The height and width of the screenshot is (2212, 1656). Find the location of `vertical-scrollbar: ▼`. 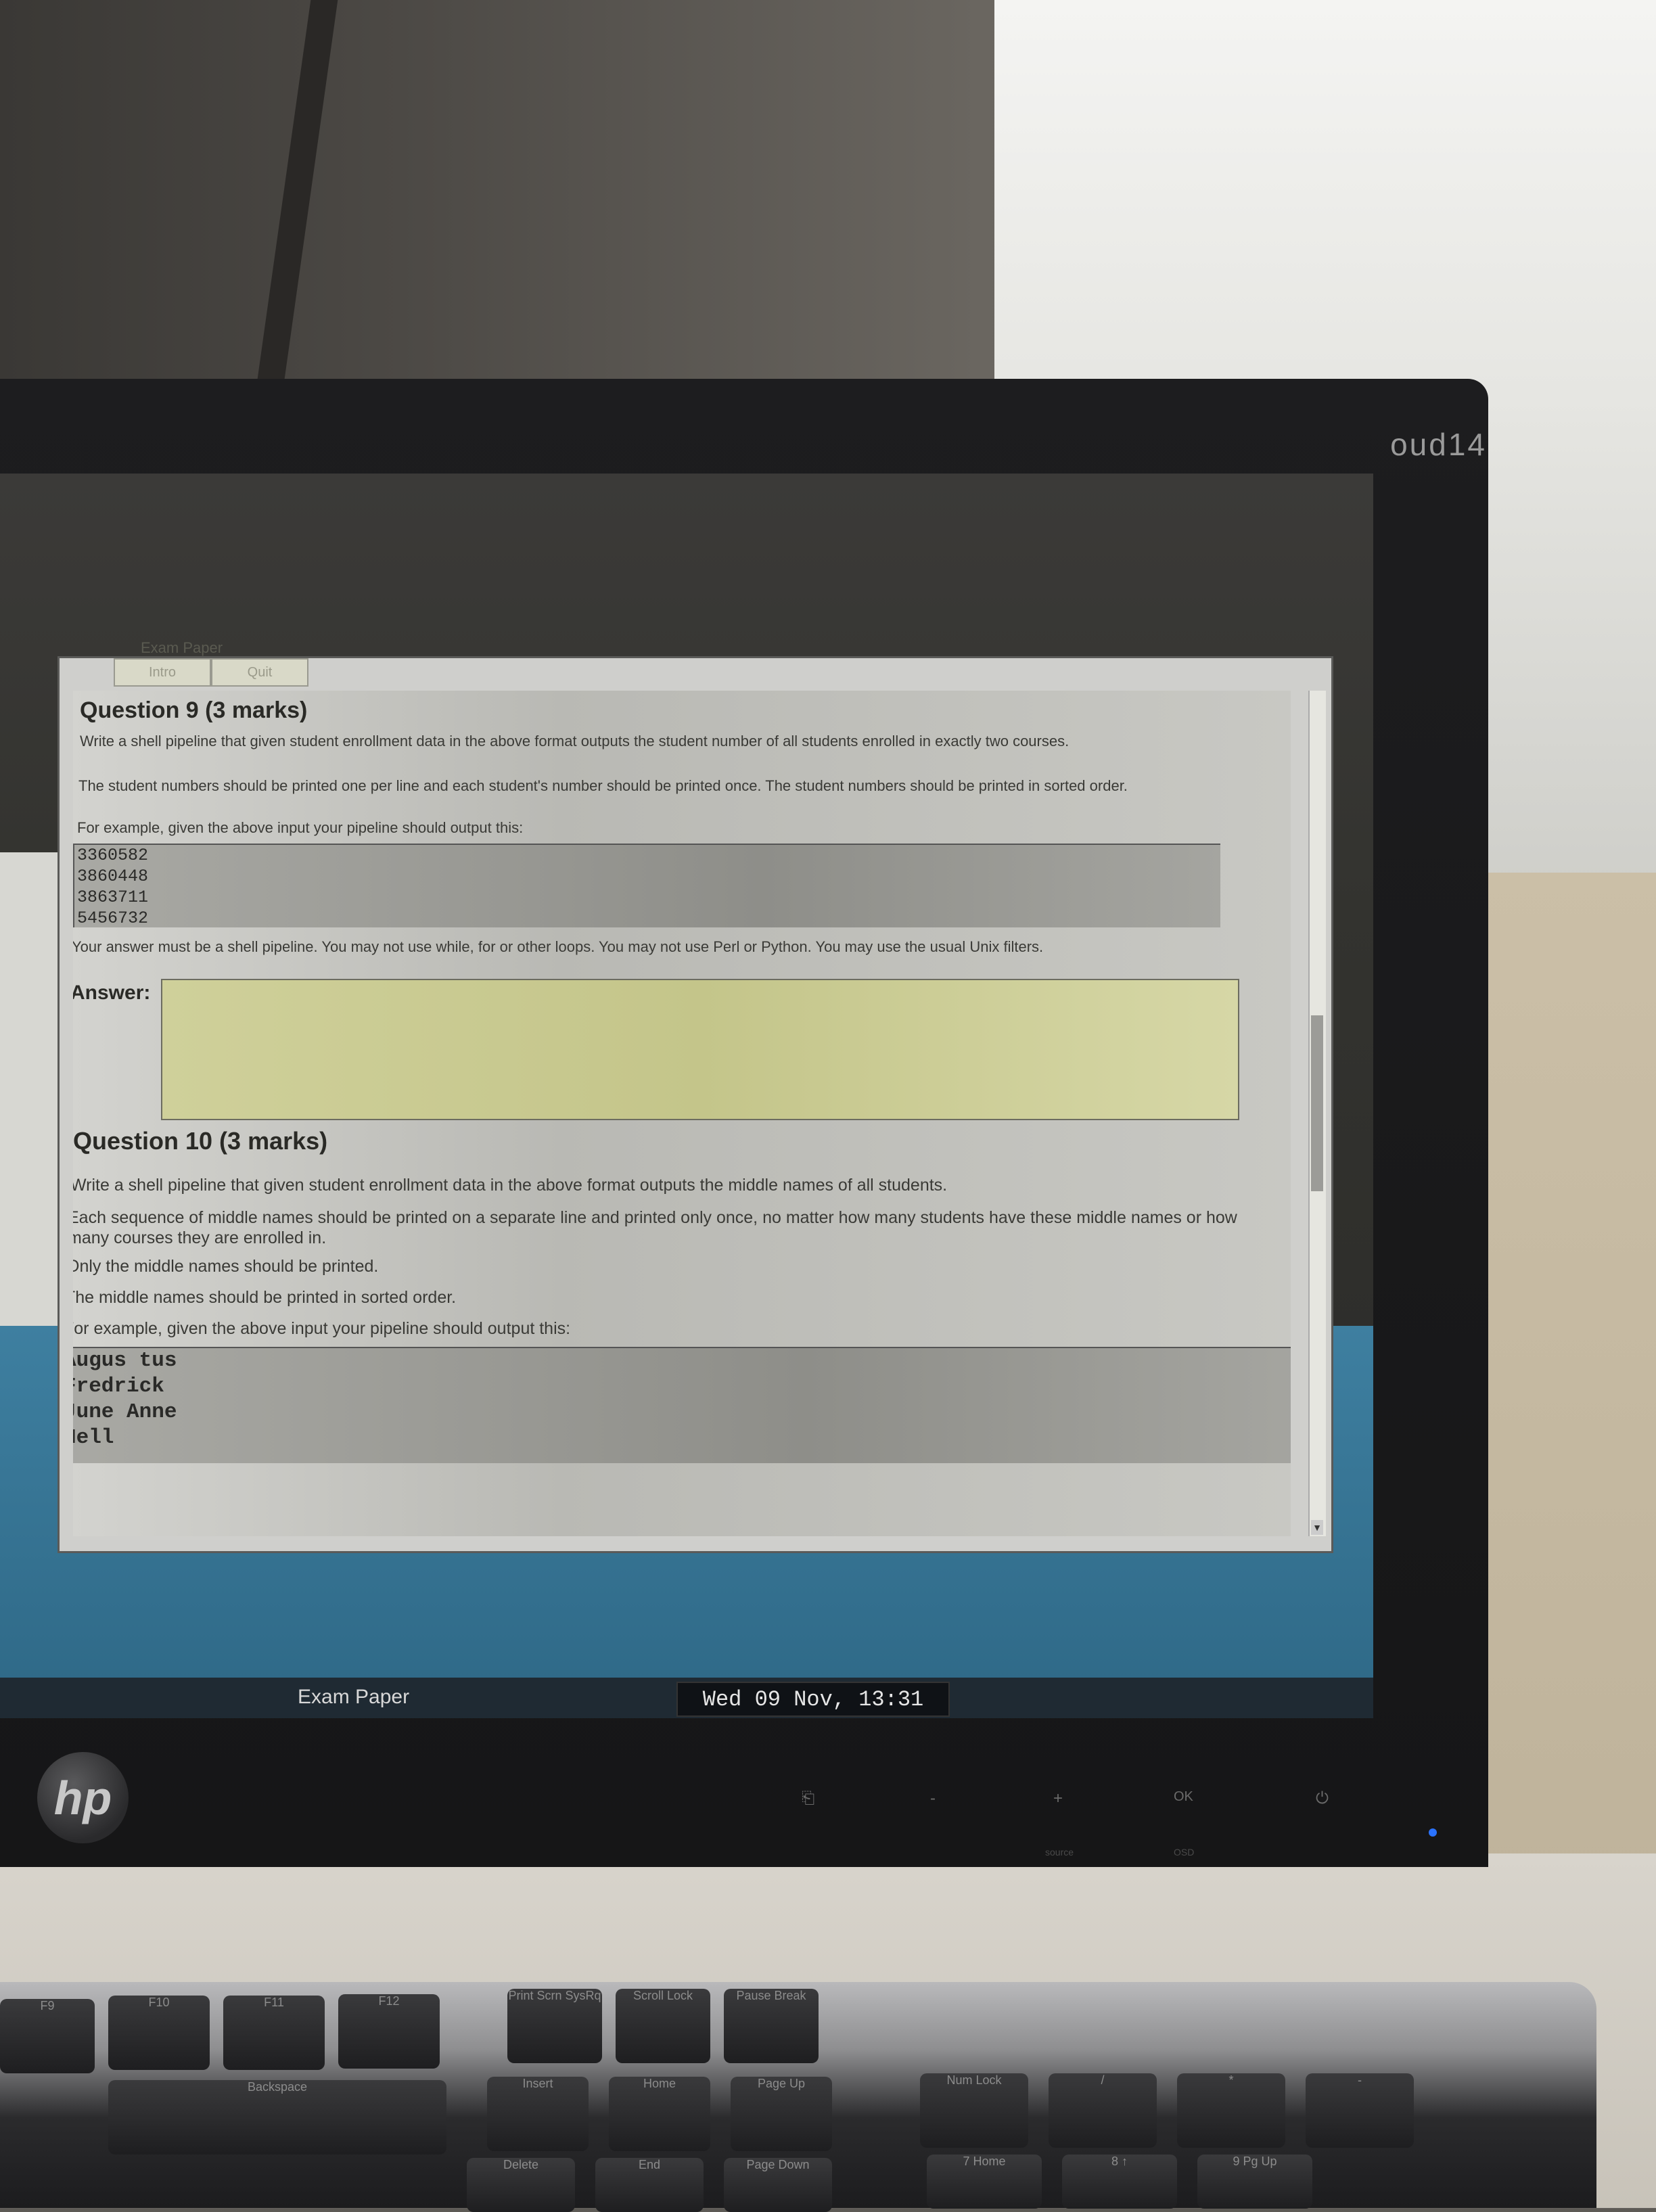

vertical-scrollbar: ▼ is located at coordinates (1317, 1113).